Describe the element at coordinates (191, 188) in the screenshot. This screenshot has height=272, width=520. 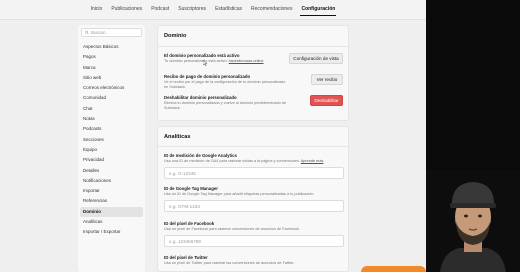
I see `gtm-label: ID de Google Tag Manager` at that location.